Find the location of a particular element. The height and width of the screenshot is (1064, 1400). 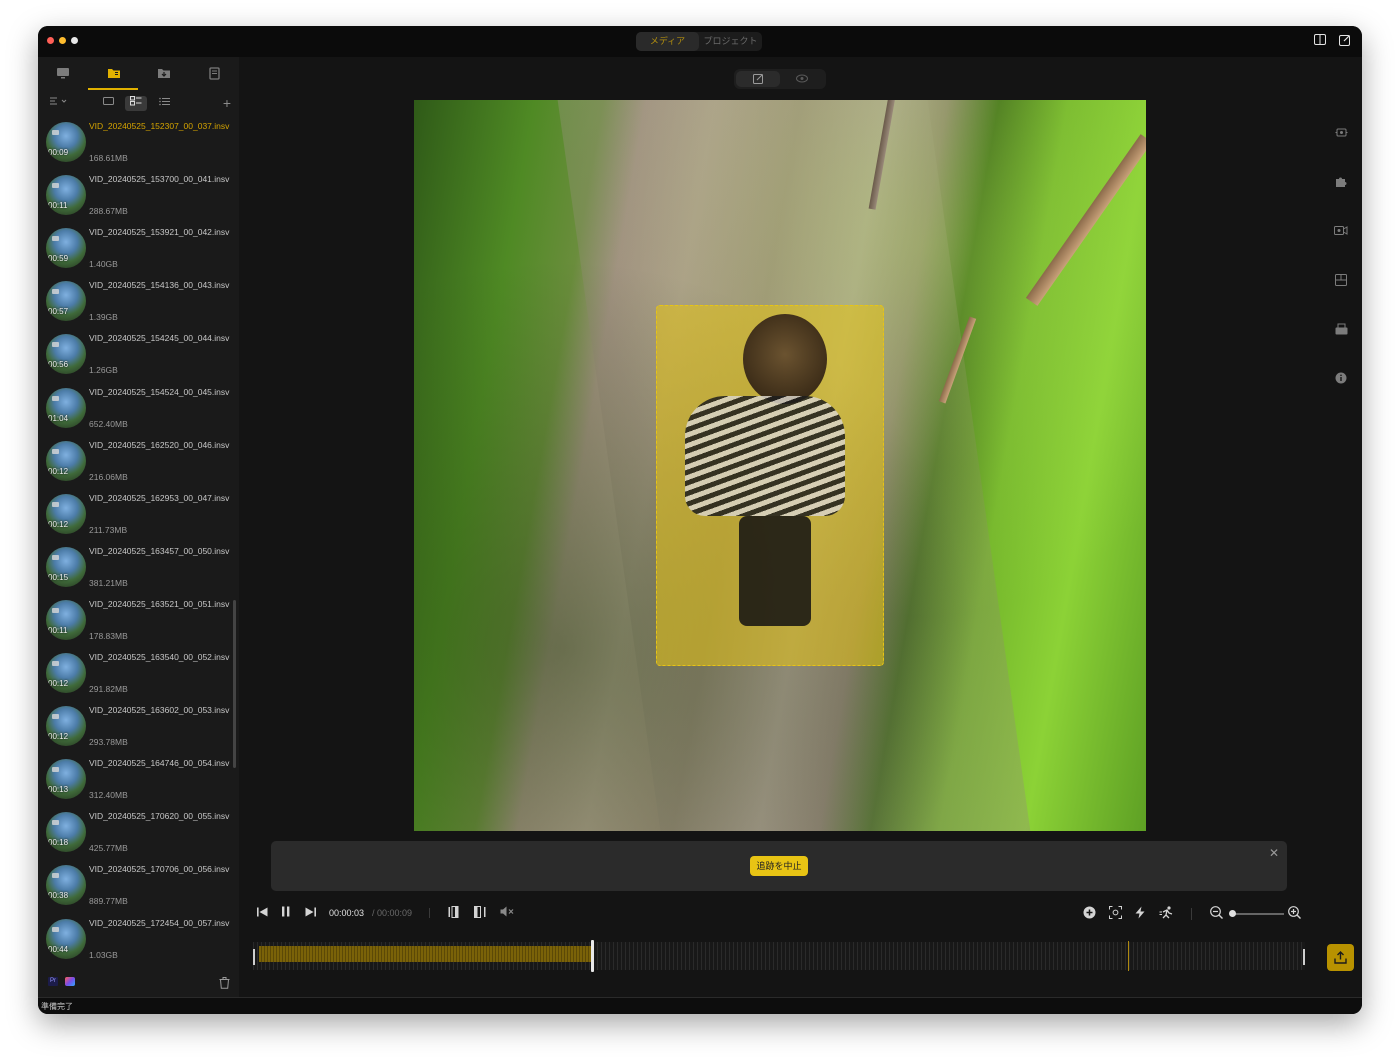

import-folder-icon is located at coordinates (164, 75).